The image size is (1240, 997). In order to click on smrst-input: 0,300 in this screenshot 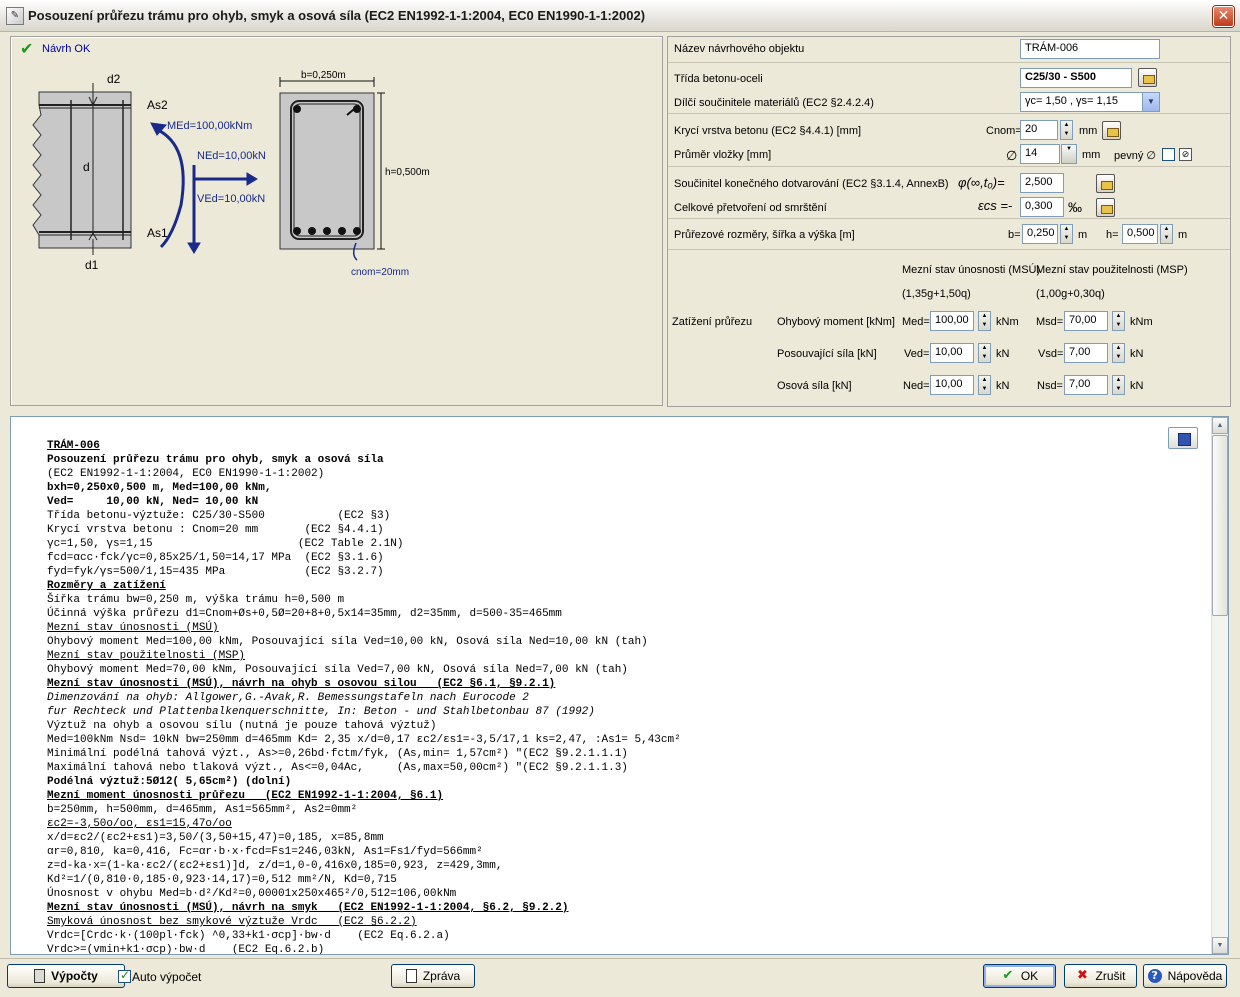, I will do `click(1042, 207)`.